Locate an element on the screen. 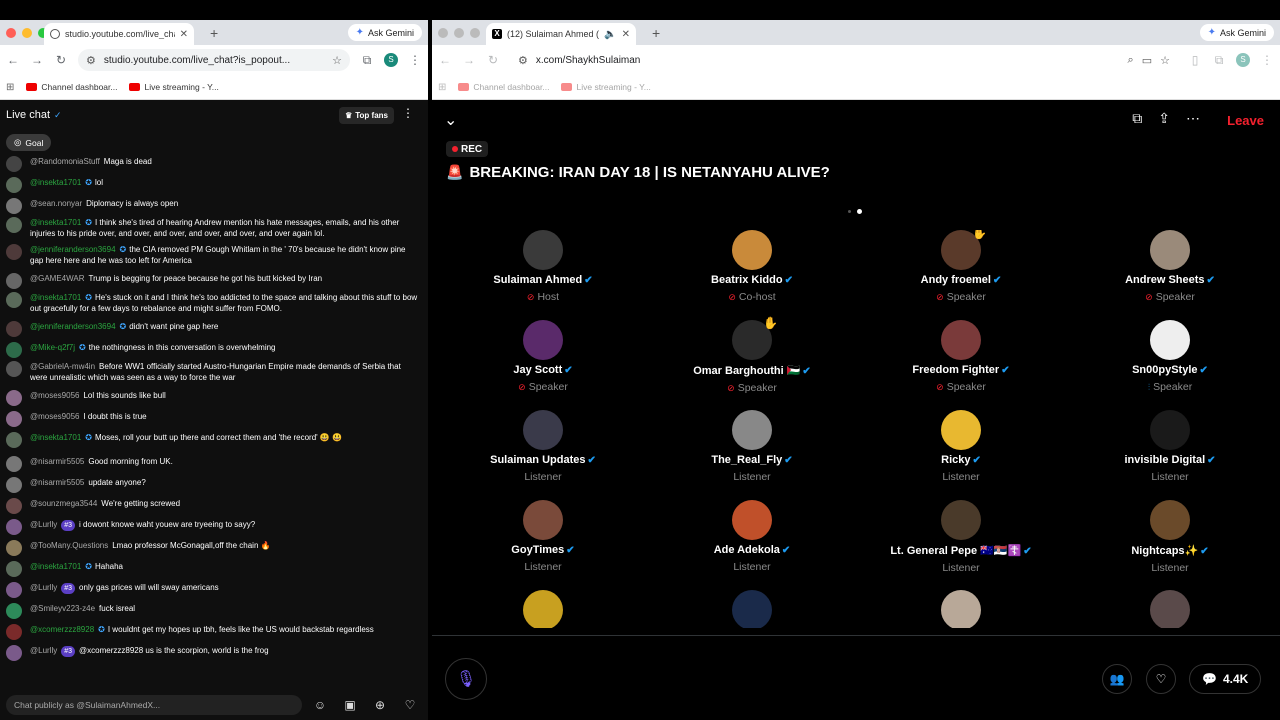  participant: Sn00pyStyle ✔ ⫶ Speaker is located at coordinates (1169, 356).